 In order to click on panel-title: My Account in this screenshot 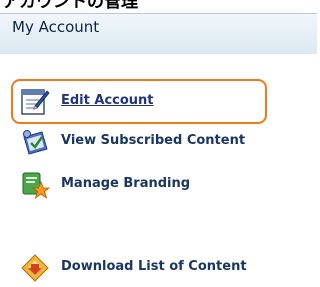, I will do `click(56, 27)`.